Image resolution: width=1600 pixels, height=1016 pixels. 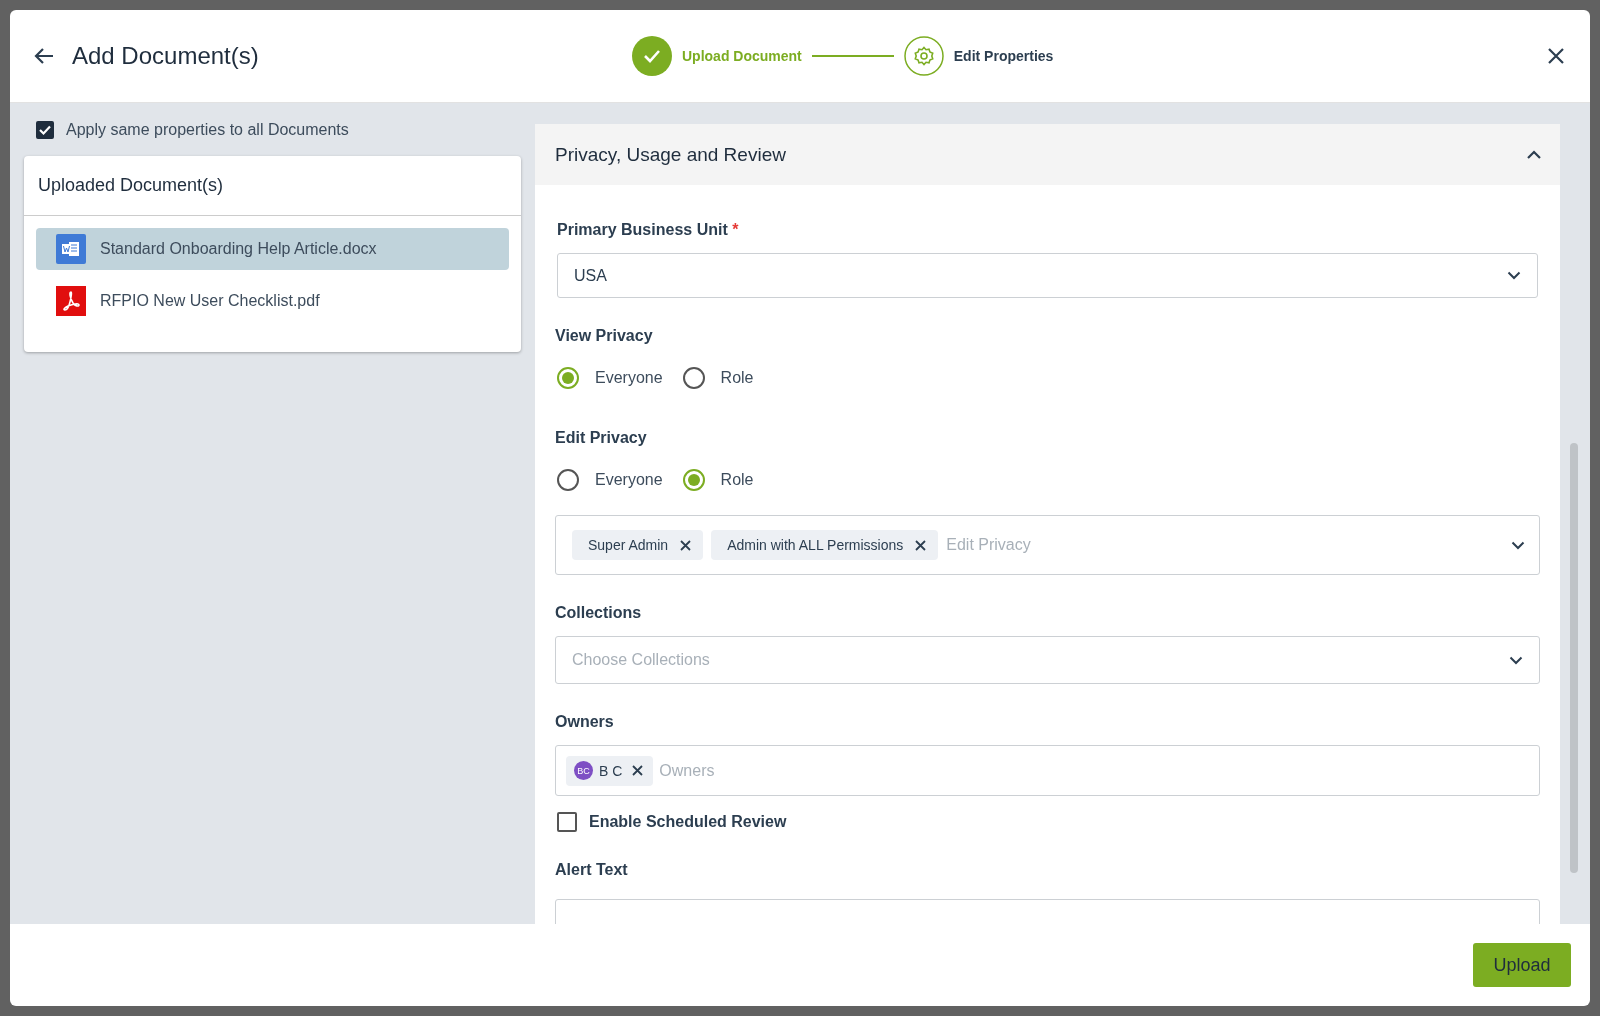 I want to click on role-tag: Super Admin, so click(x=638, y=545).